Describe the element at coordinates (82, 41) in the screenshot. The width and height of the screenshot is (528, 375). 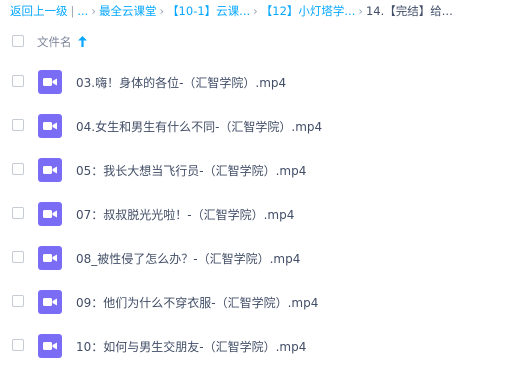
I see `sort-arrow-up-icon` at that location.